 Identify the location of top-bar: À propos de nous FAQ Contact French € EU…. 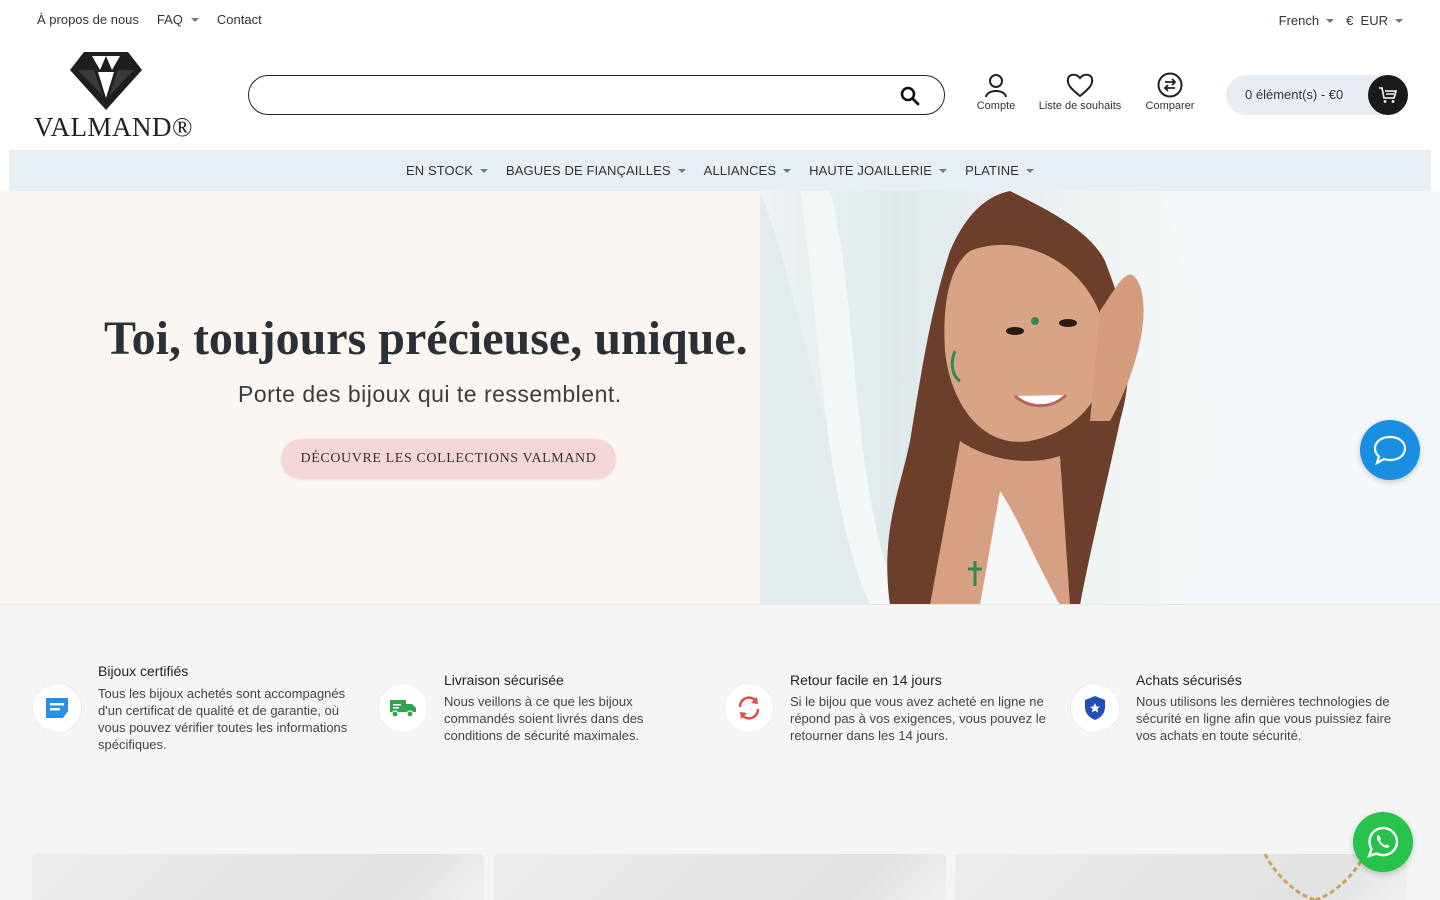
(720, 20).